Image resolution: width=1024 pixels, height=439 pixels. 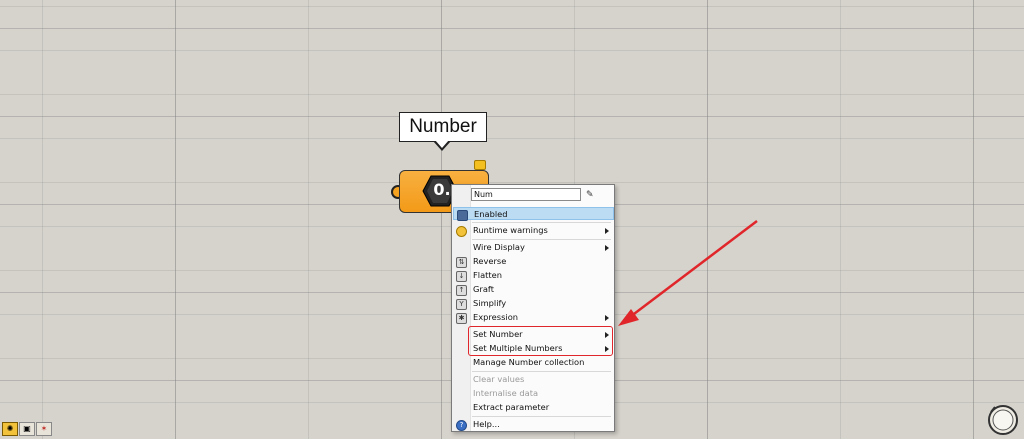 What do you see at coordinates (10, 429) in the screenshot?
I see `preview-toggle-icon: ✺` at bounding box center [10, 429].